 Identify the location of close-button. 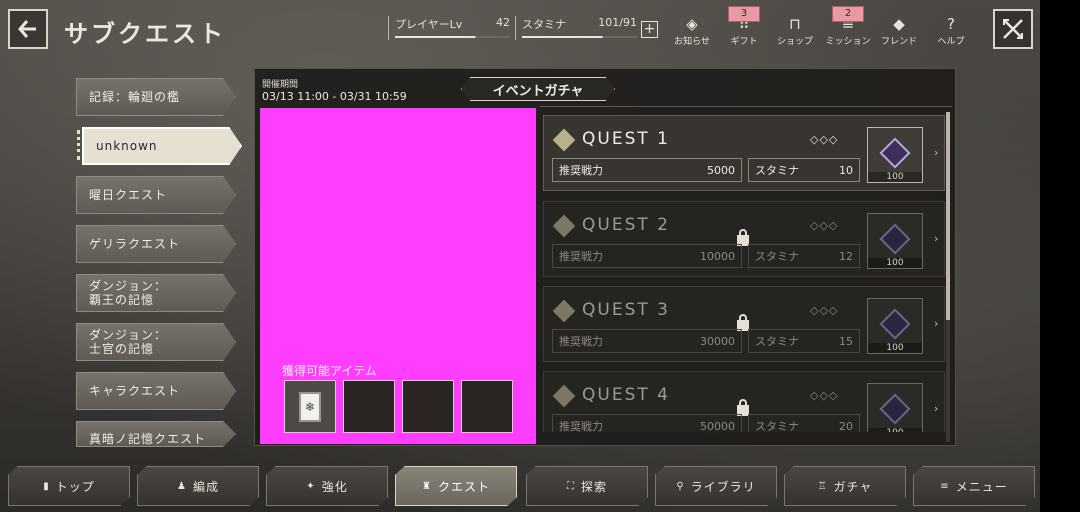
(1013, 29).